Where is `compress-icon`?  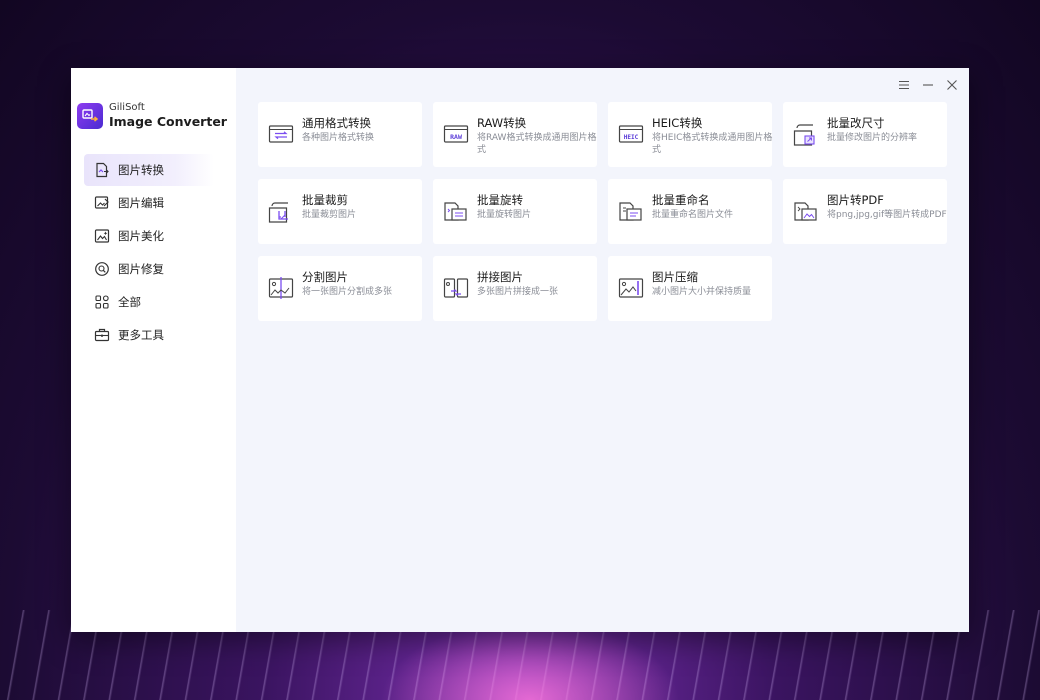 compress-icon is located at coordinates (631, 288).